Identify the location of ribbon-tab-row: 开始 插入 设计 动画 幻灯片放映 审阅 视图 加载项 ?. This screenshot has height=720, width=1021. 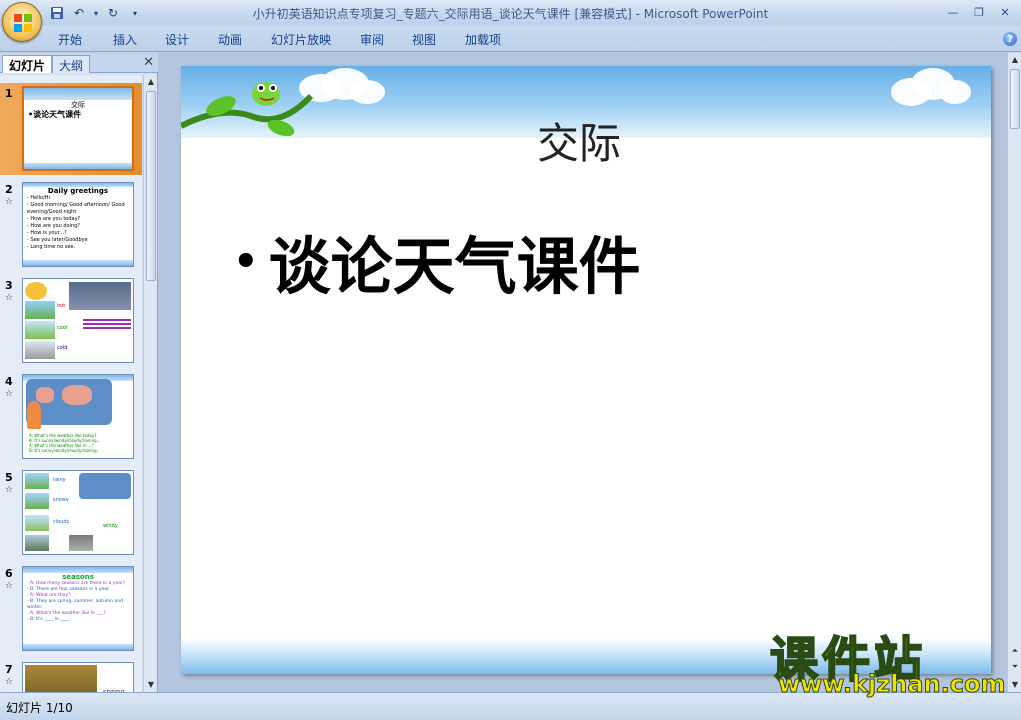
(510, 39).